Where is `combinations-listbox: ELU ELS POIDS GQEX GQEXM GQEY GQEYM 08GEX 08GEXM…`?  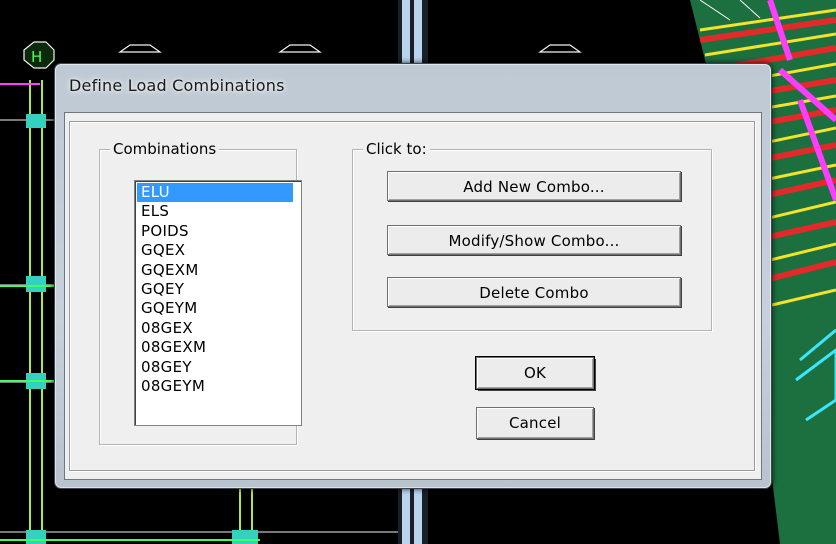
combinations-listbox: ELU ELS POIDS GQEX GQEXM GQEY GQEYM 08GEX 08GEXM… is located at coordinates (218, 303).